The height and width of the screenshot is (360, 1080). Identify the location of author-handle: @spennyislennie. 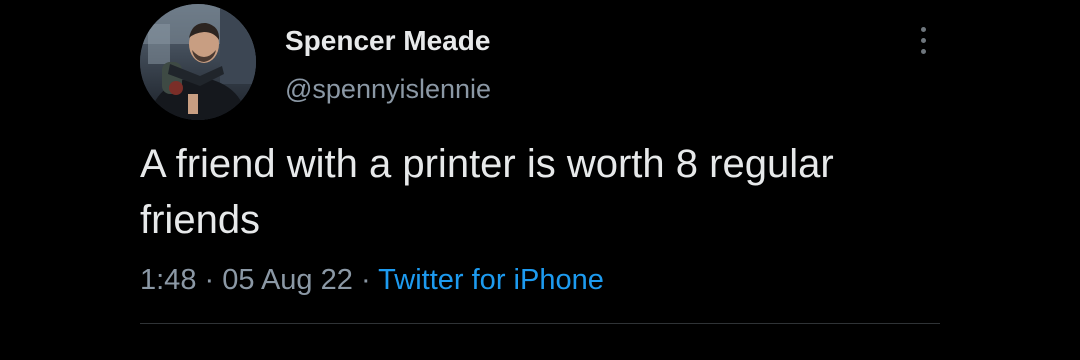
(388, 89).